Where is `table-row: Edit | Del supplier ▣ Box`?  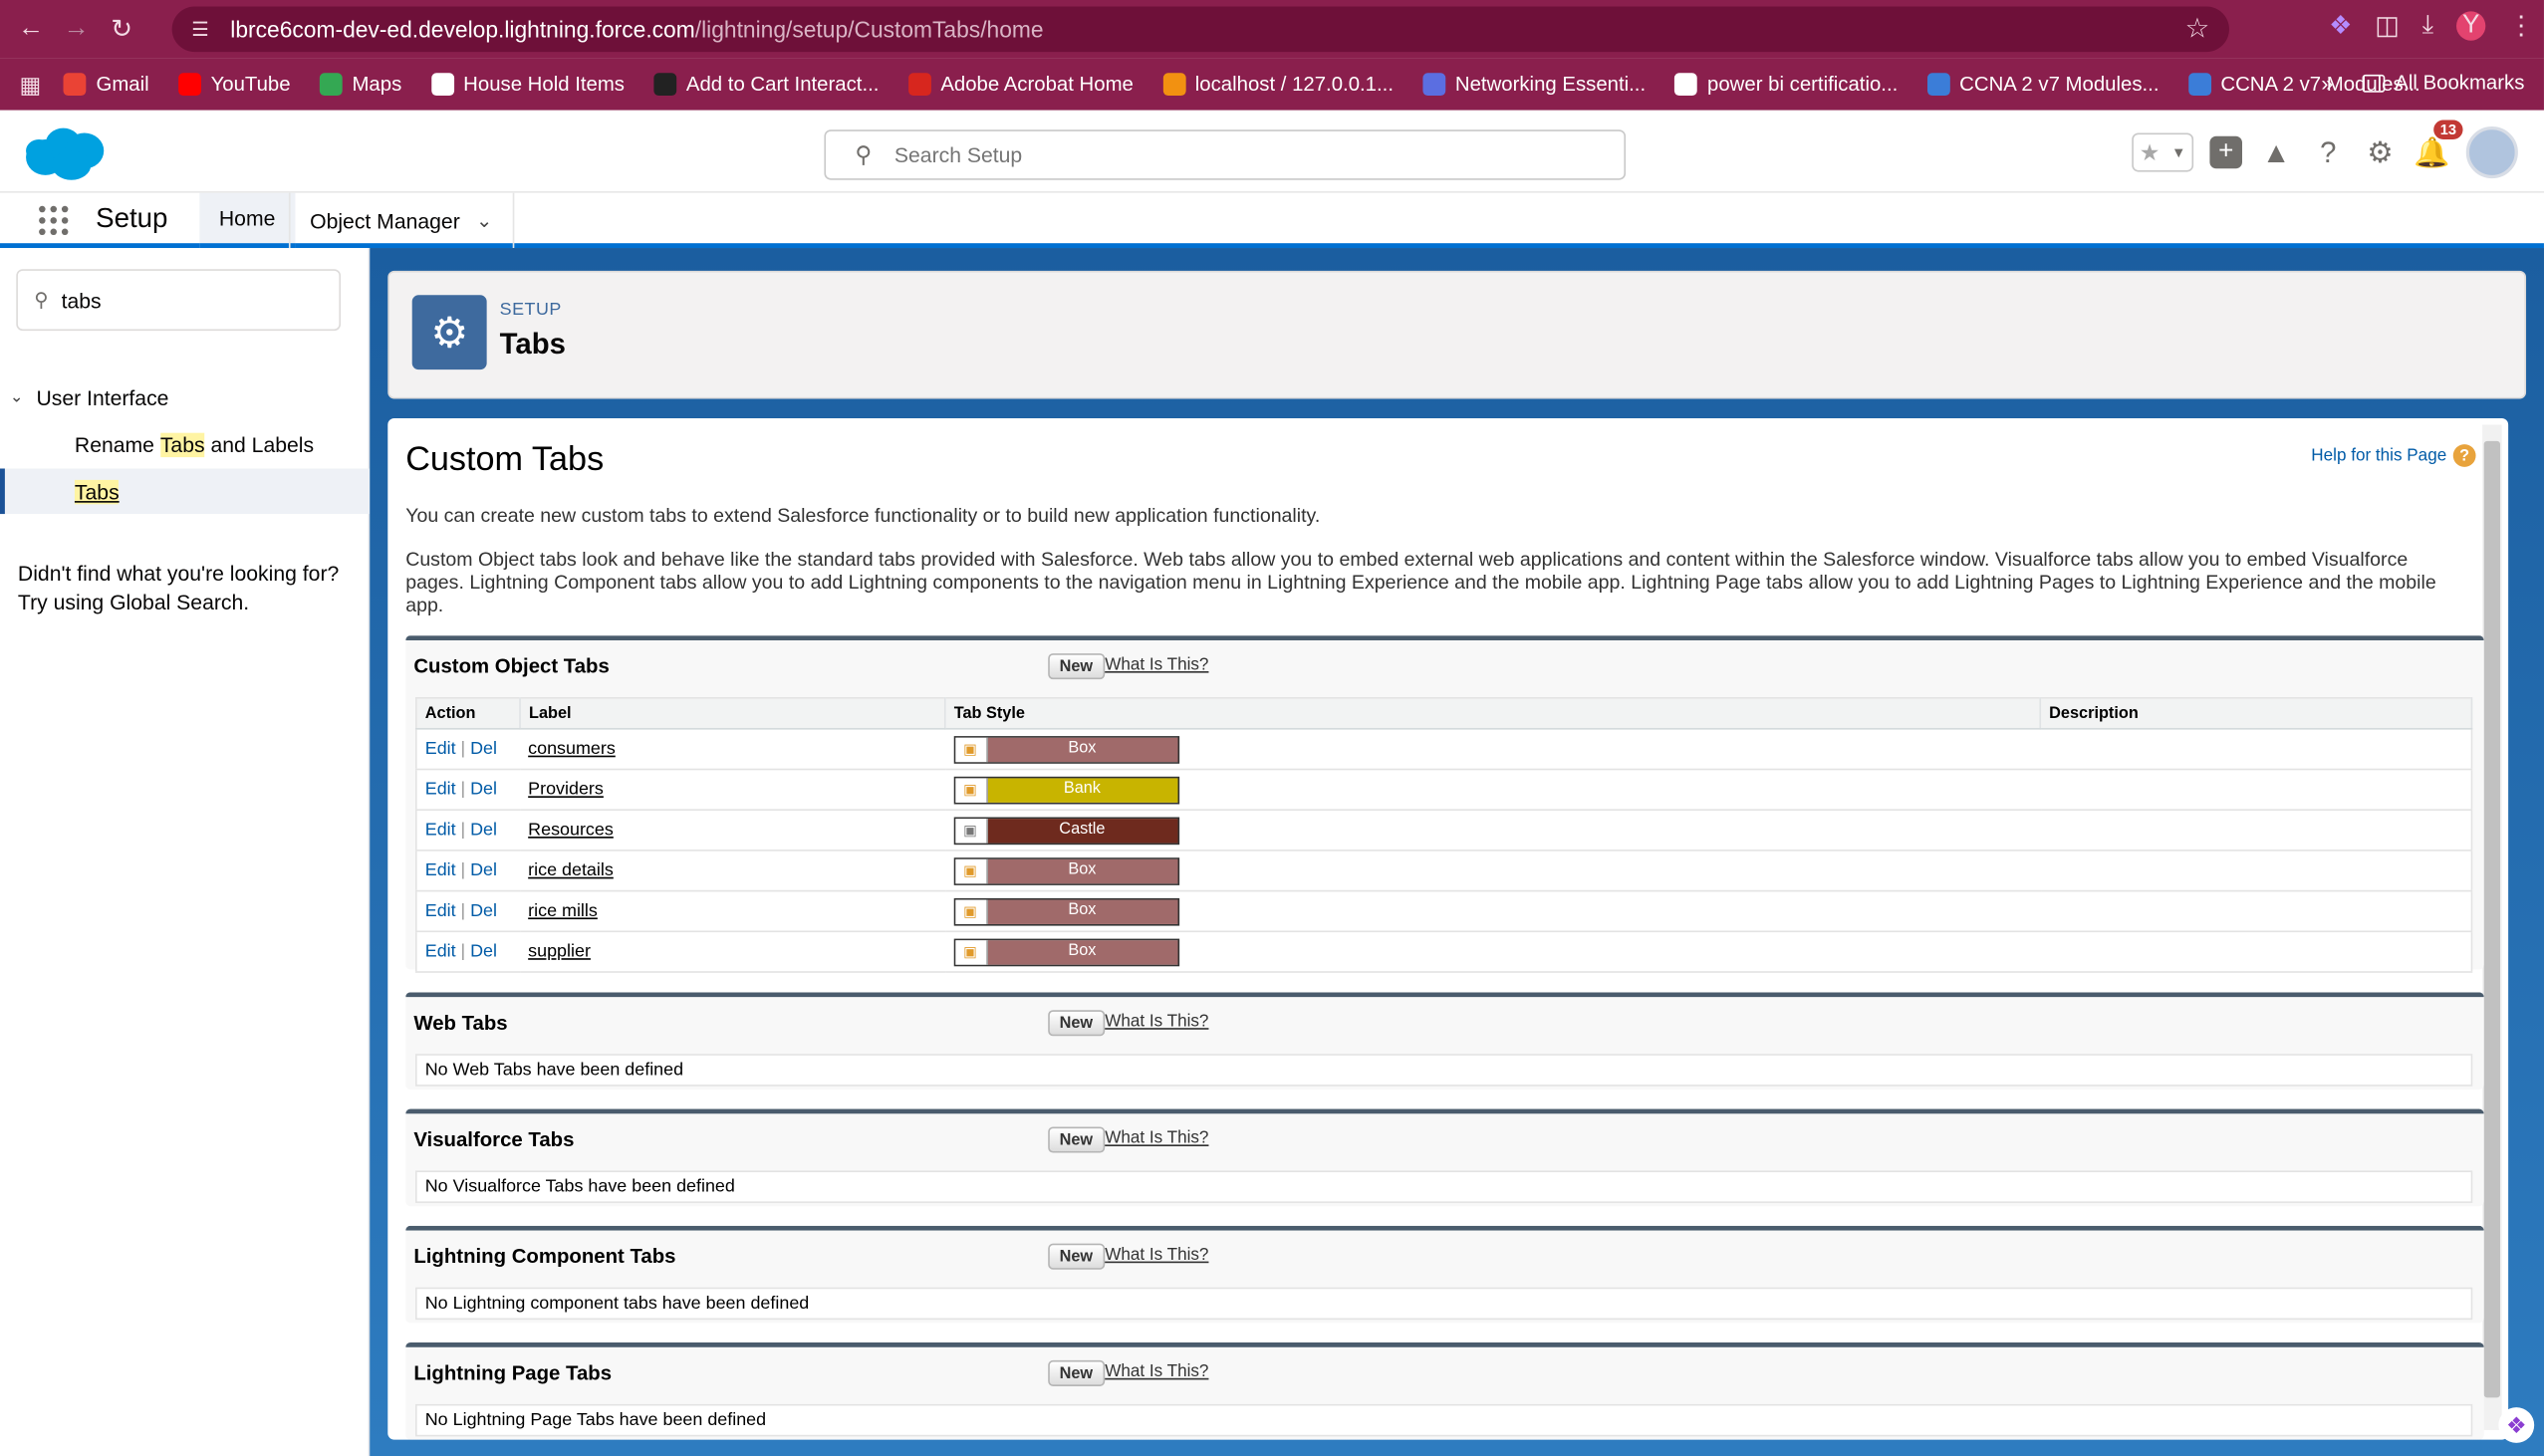
table-row: Edit | Del supplier ▣ Box is located at coordinates (1443, 952).